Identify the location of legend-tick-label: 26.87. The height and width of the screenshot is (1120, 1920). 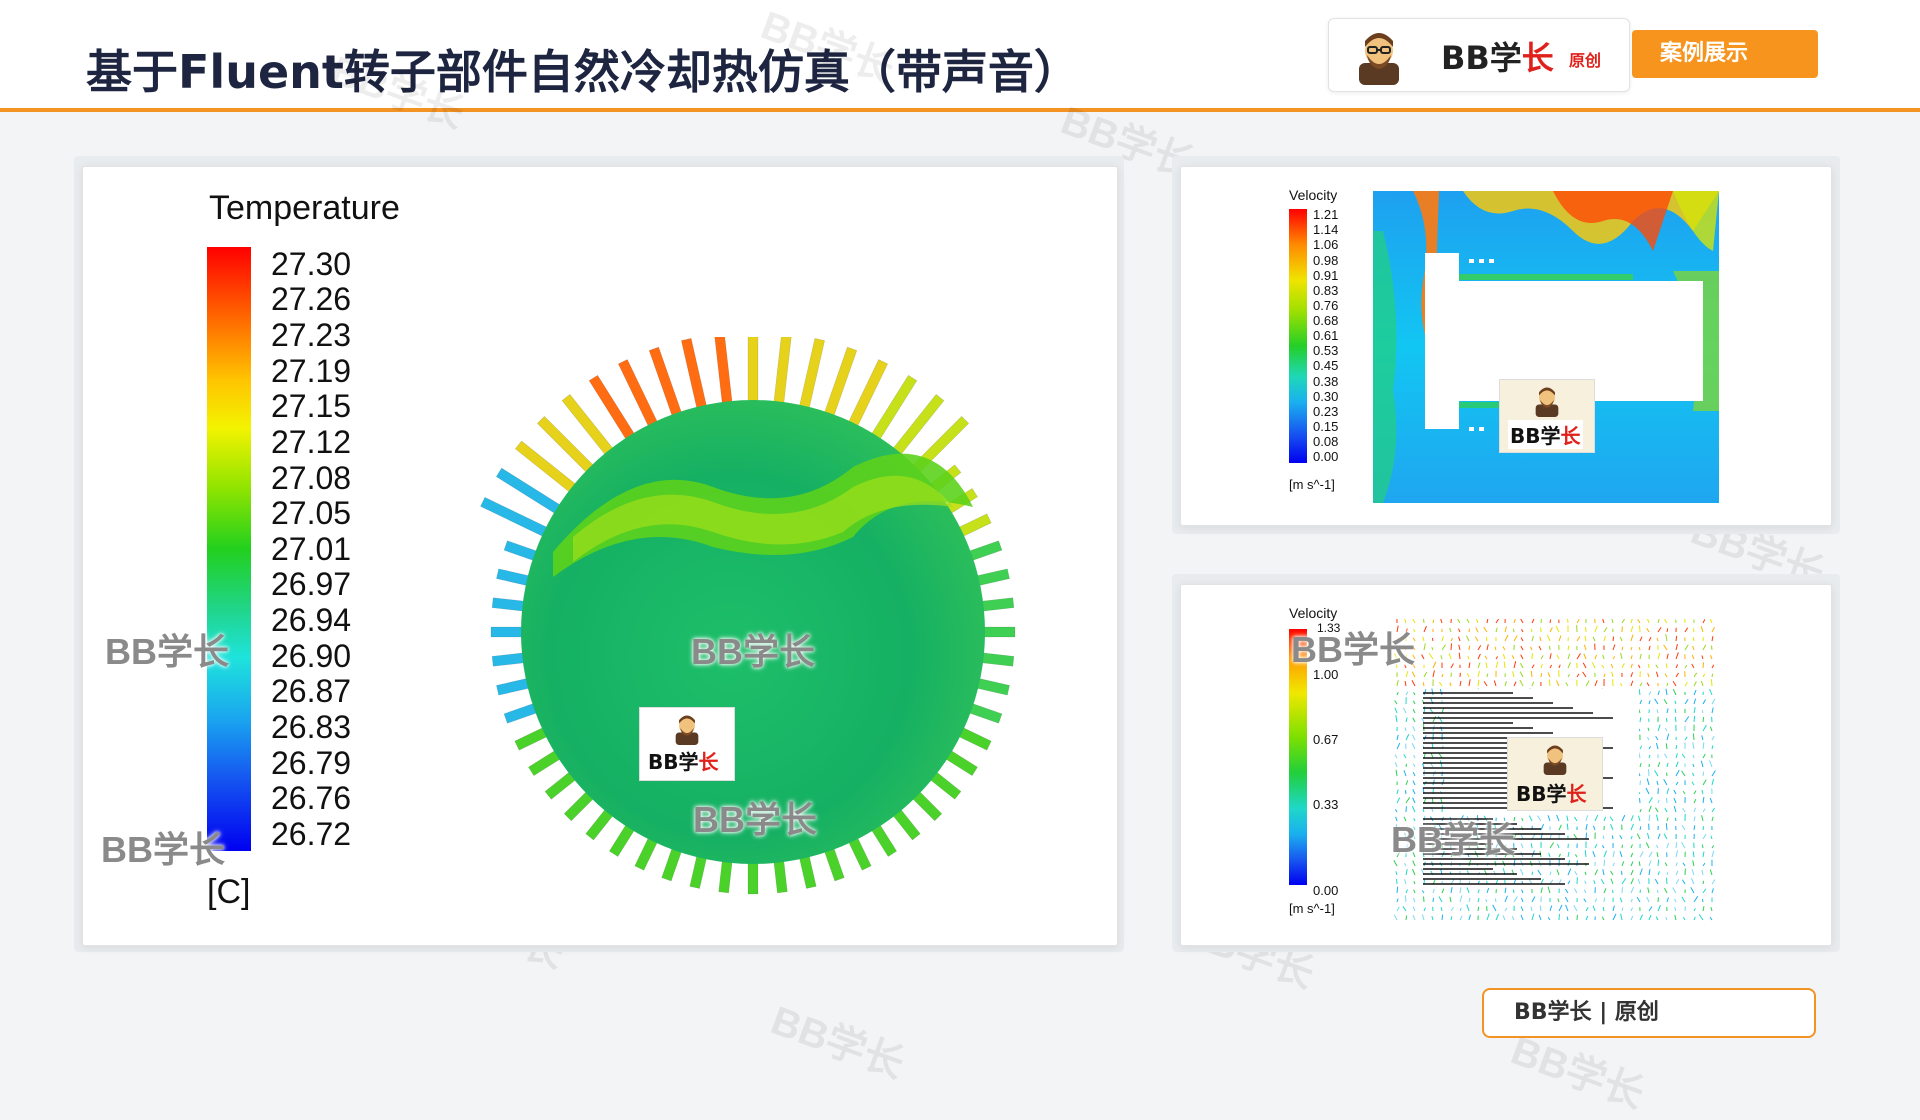
(311, 691).